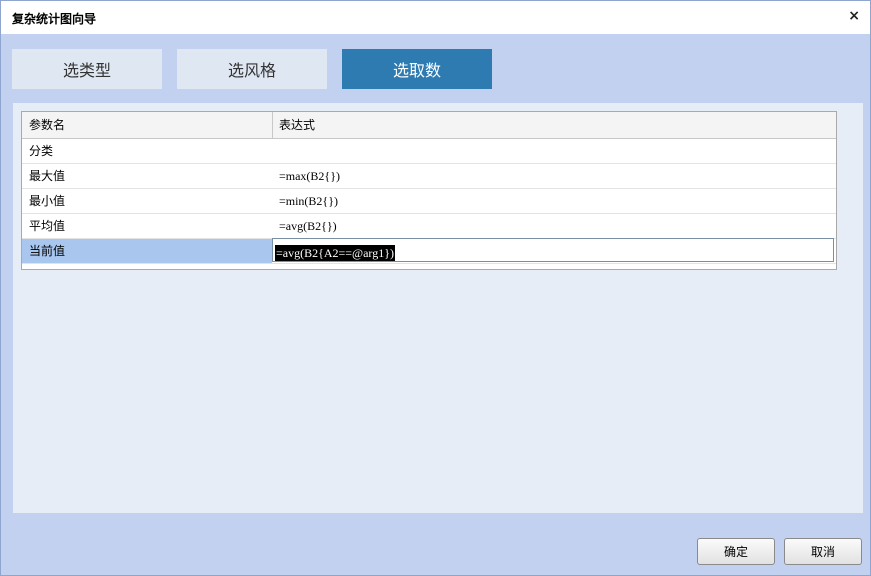 This screenshot has width=871, height=576. What do you see at coordinates (554, 201) in the screenshot?
I see `expression-cell: =min(B2{})` at bounding box center [554, 201].